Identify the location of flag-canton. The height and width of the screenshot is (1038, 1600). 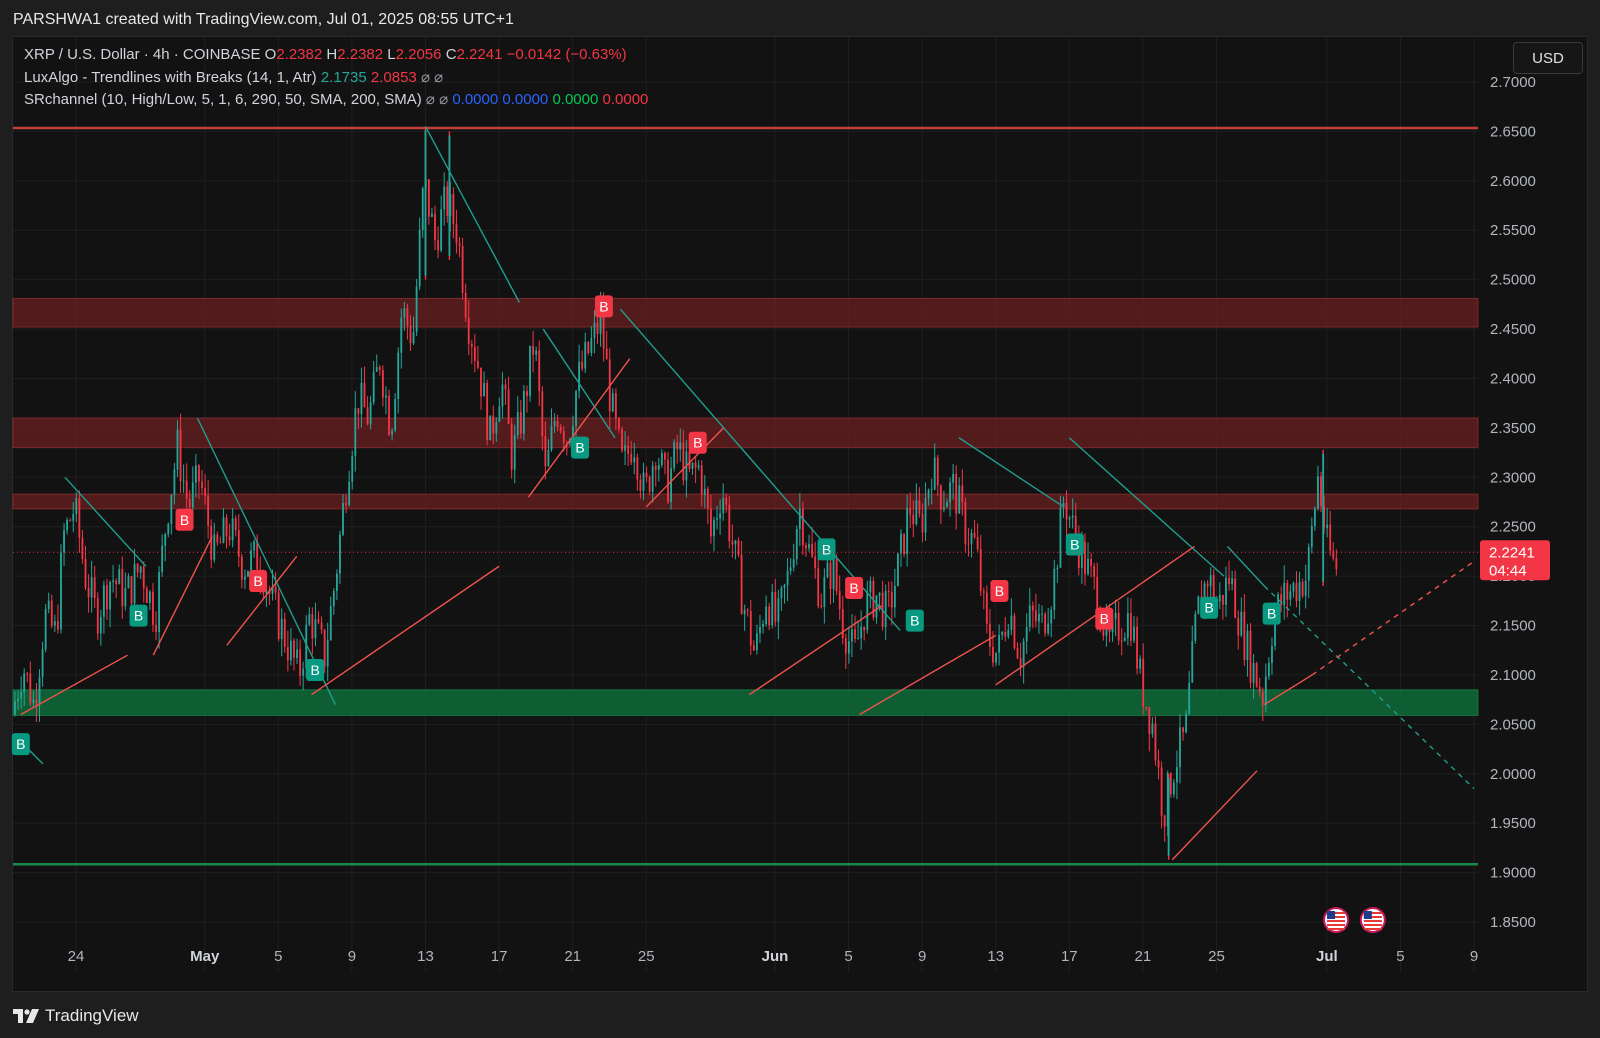
(1331, 915).